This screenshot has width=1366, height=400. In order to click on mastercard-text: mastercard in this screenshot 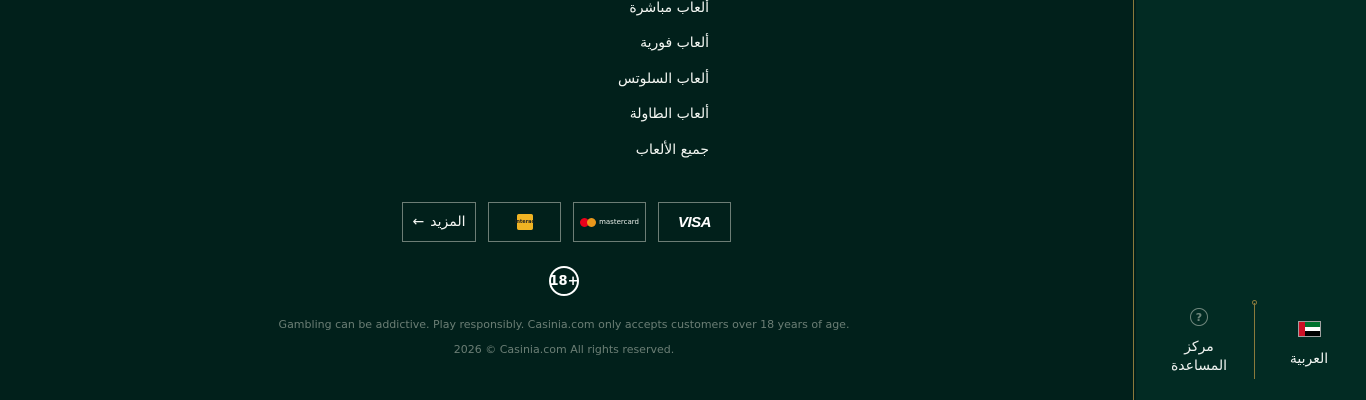, I will do `click(619, 222)`.